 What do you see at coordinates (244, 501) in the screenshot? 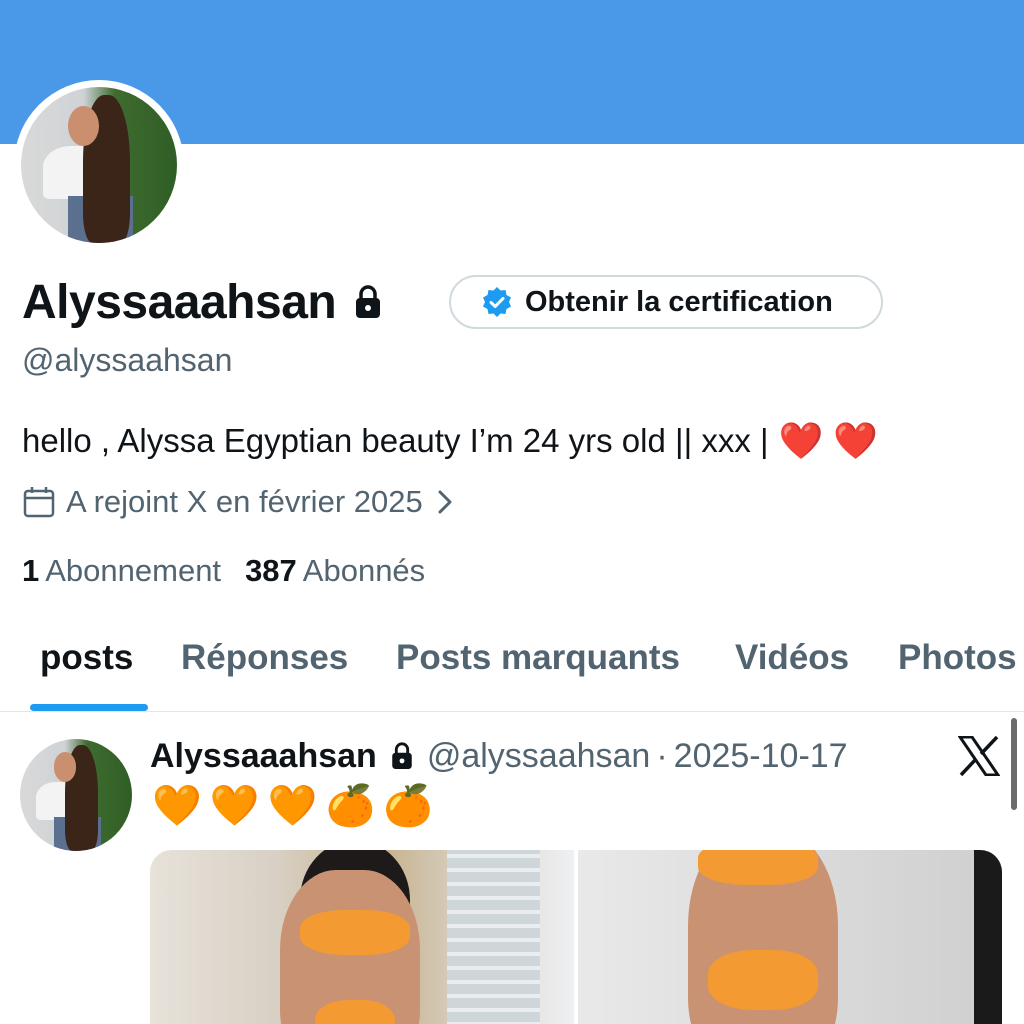
I see `joined-text: A rejoint X en février 2025` at bounding box center [244, 501].